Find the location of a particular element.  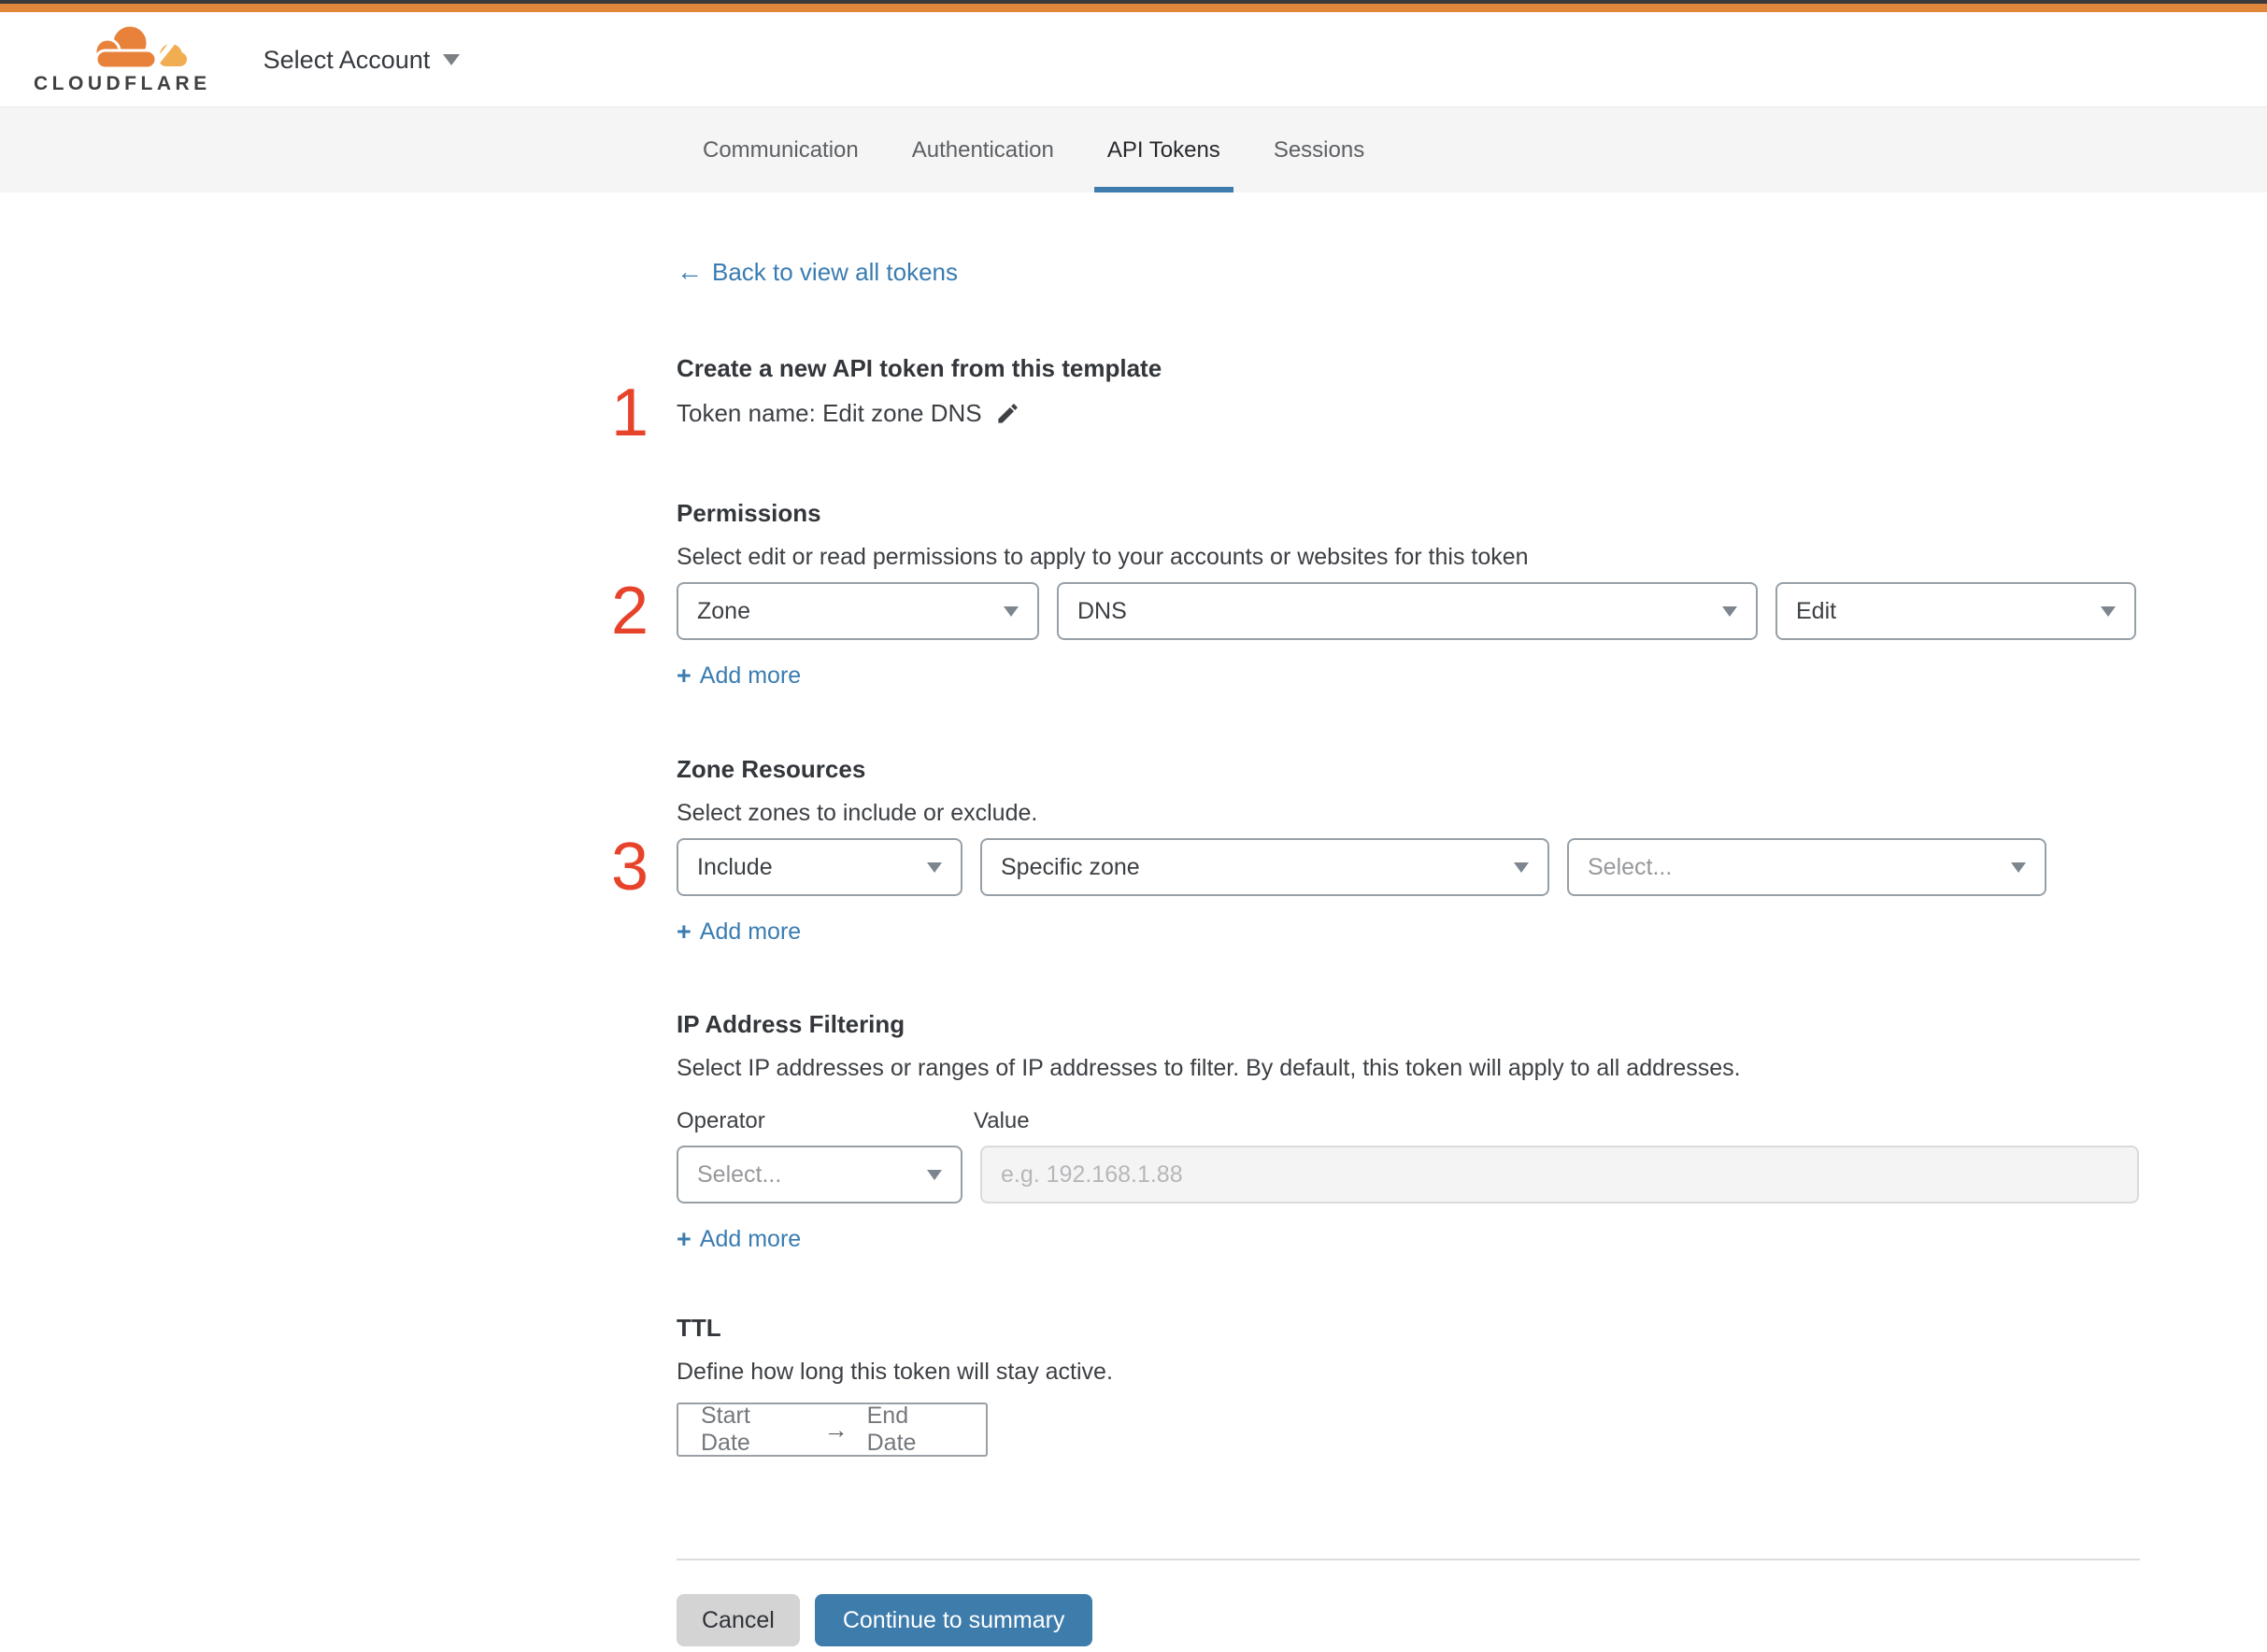

tab-label: Communication is located at coordinates (781, 149).